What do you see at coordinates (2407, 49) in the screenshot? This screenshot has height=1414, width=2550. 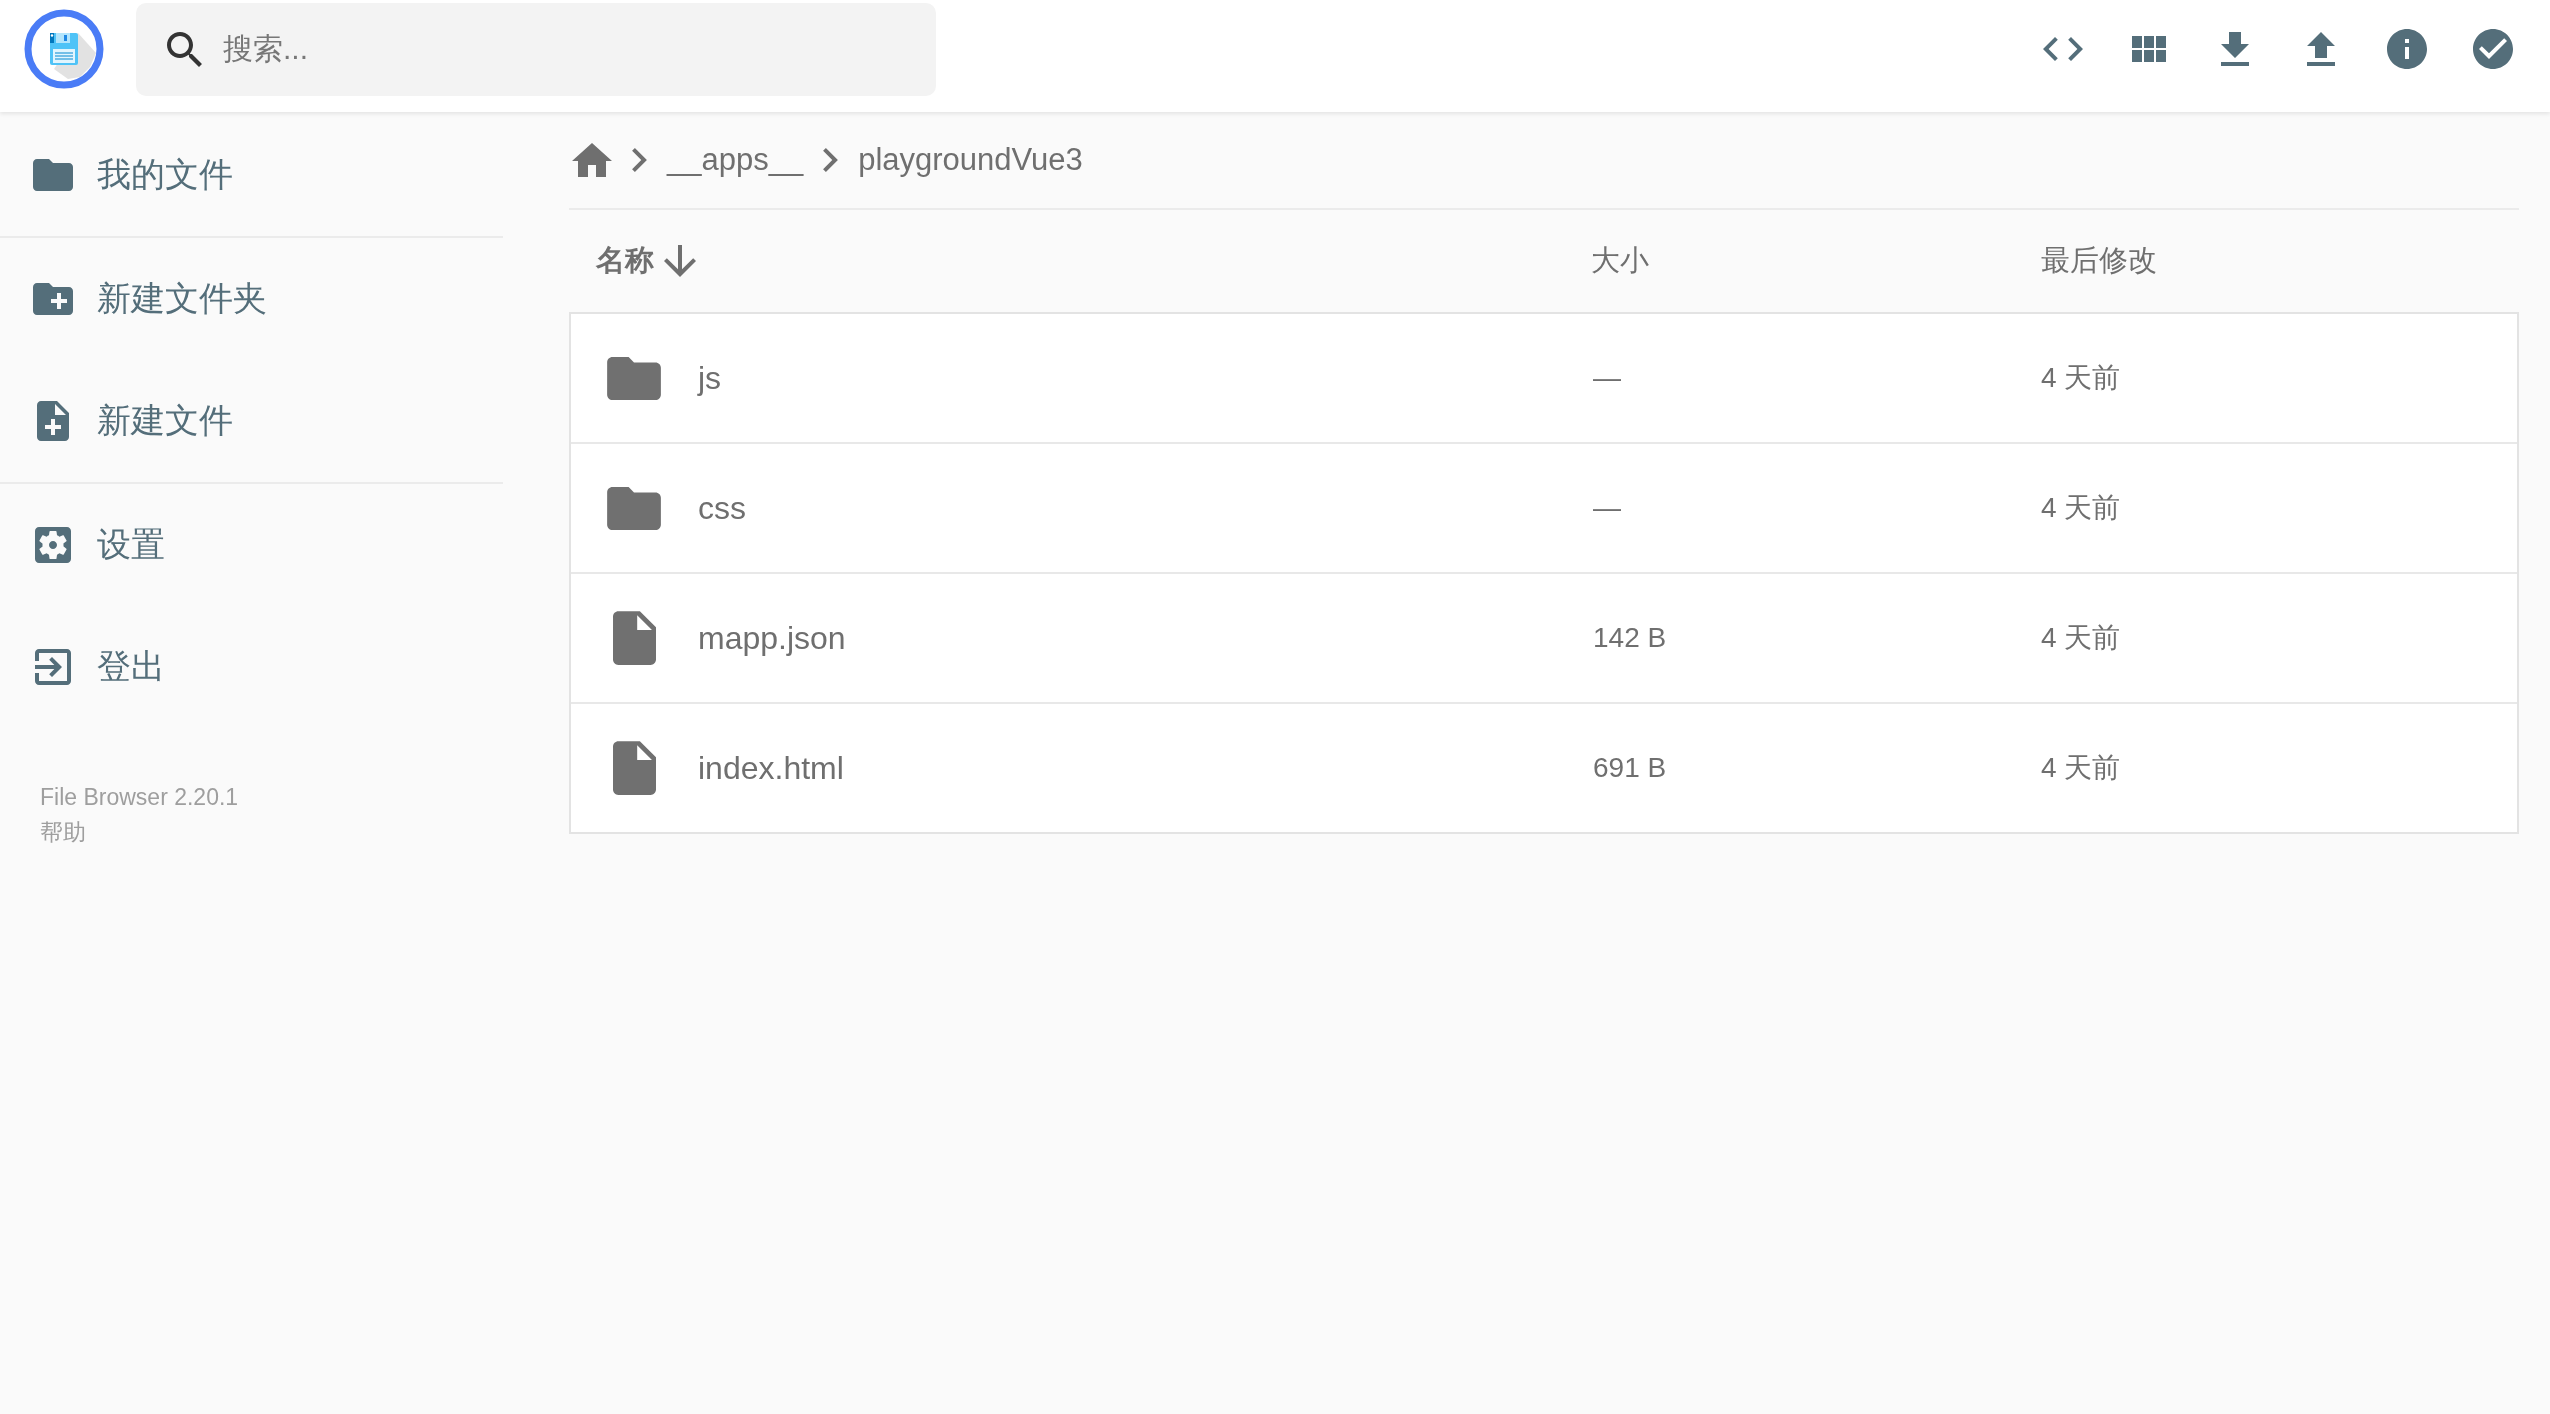 I see `info-icon` at bounding box center [2407, 49].